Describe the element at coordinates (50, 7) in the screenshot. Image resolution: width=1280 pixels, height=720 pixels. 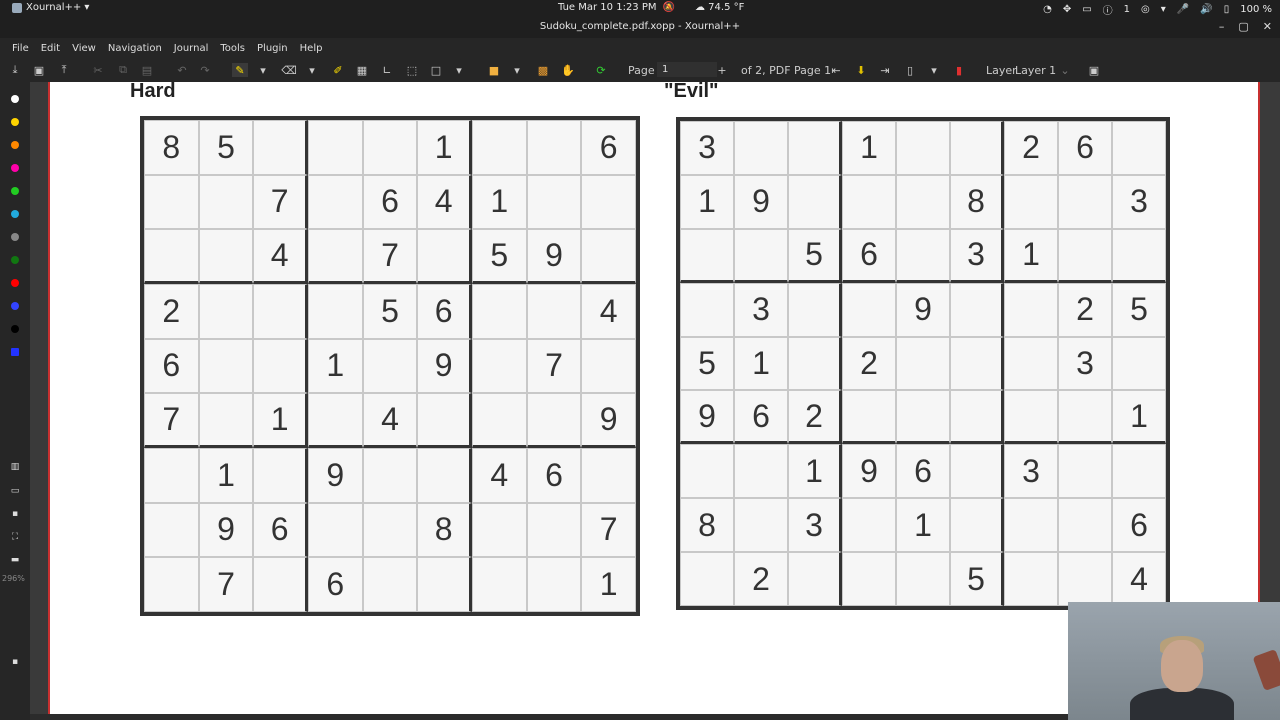
I see `app-menu: Xournal++ ▾` at that location.